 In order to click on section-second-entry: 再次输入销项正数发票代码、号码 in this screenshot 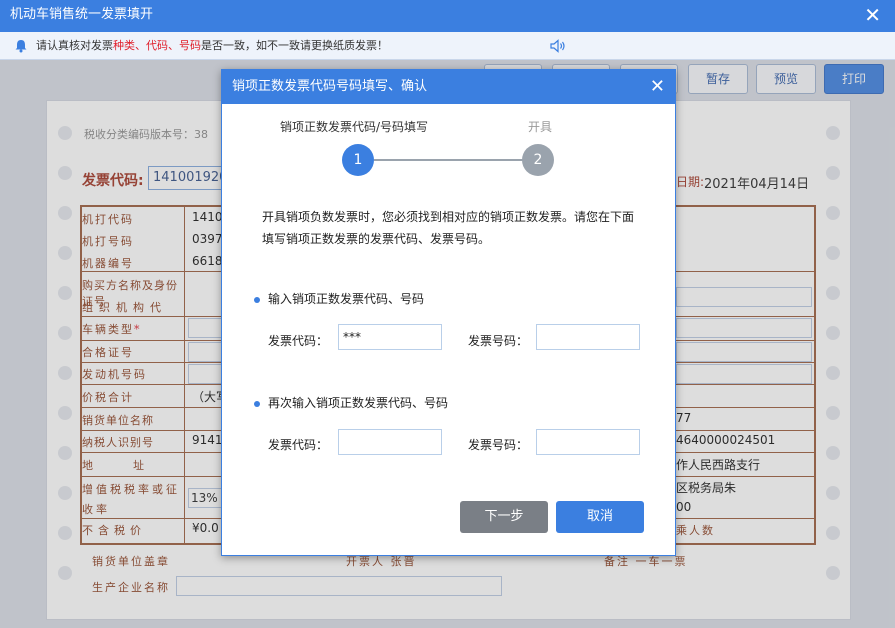, I will do `click(351, 402)`.